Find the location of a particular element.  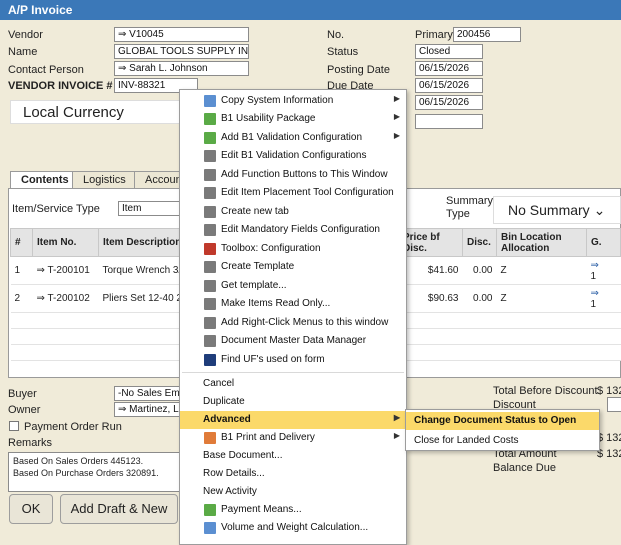

summary-type-label: Summary is located at coordinates (470, 201).